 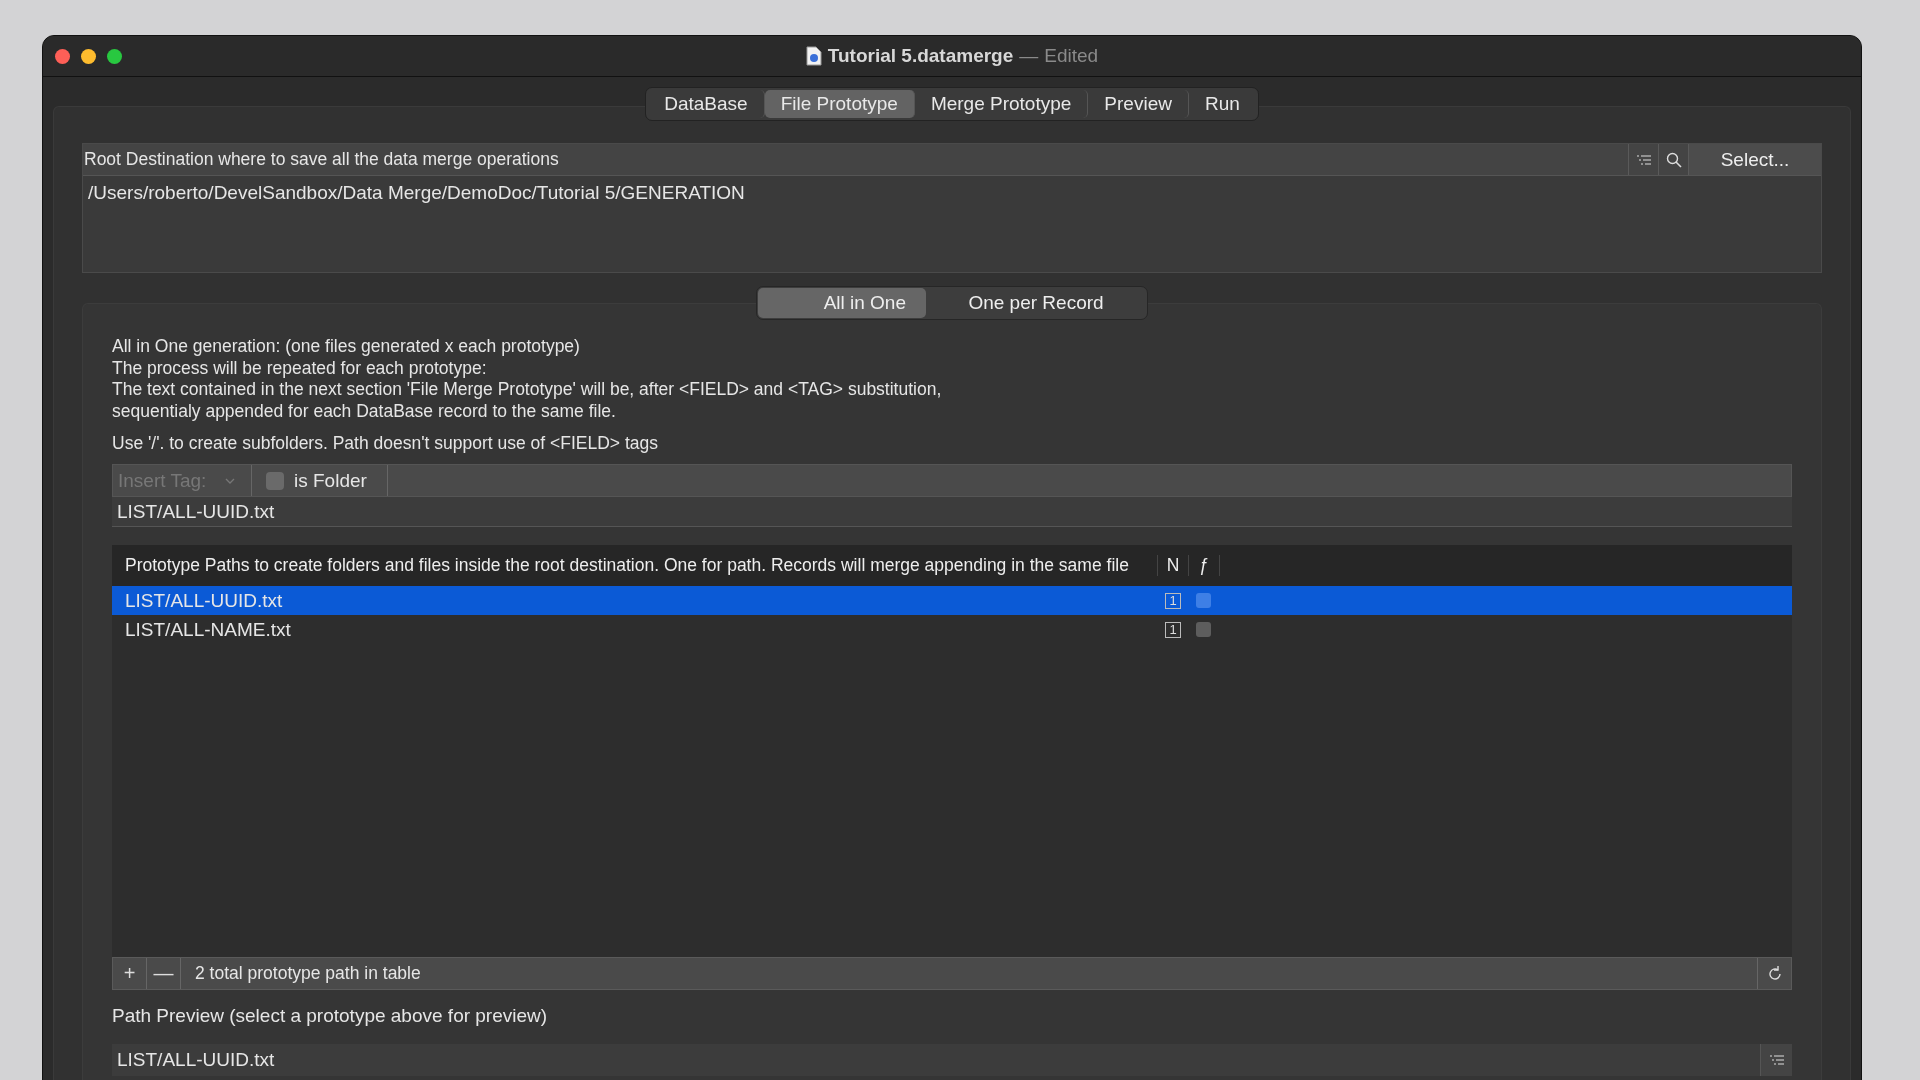 I want to click on column-header: Prototype Paths to create folders and files inside the root destination. One for path. Records will merge appending in the same file, so click(x=635, y=565).